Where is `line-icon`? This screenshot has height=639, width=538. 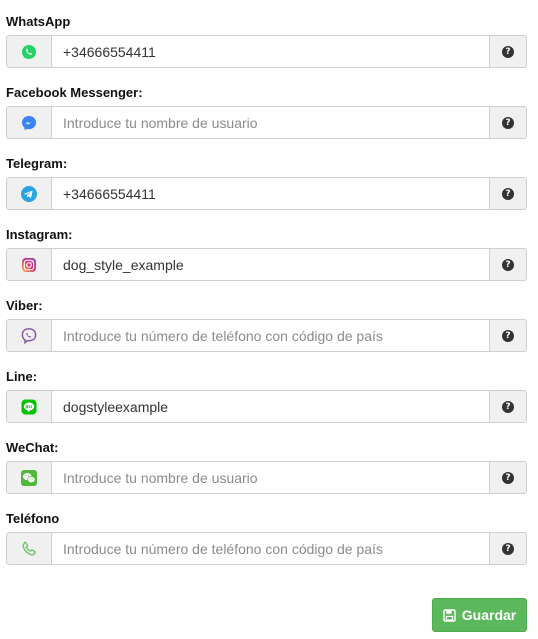
line-icon is located at coordinates (29, 406).